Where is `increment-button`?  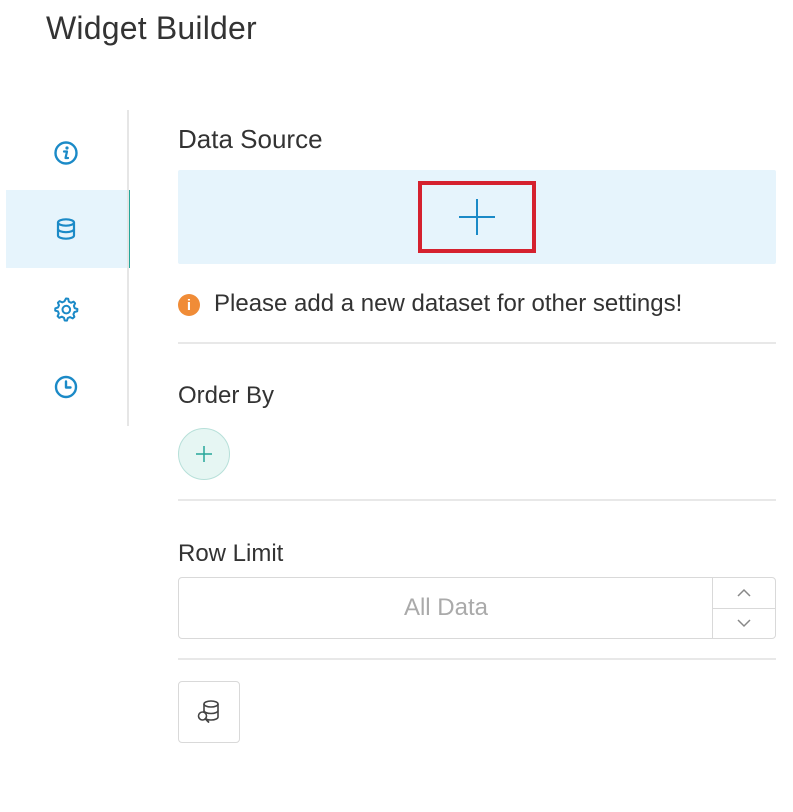
increment-button is located at coordinates (744, 593).